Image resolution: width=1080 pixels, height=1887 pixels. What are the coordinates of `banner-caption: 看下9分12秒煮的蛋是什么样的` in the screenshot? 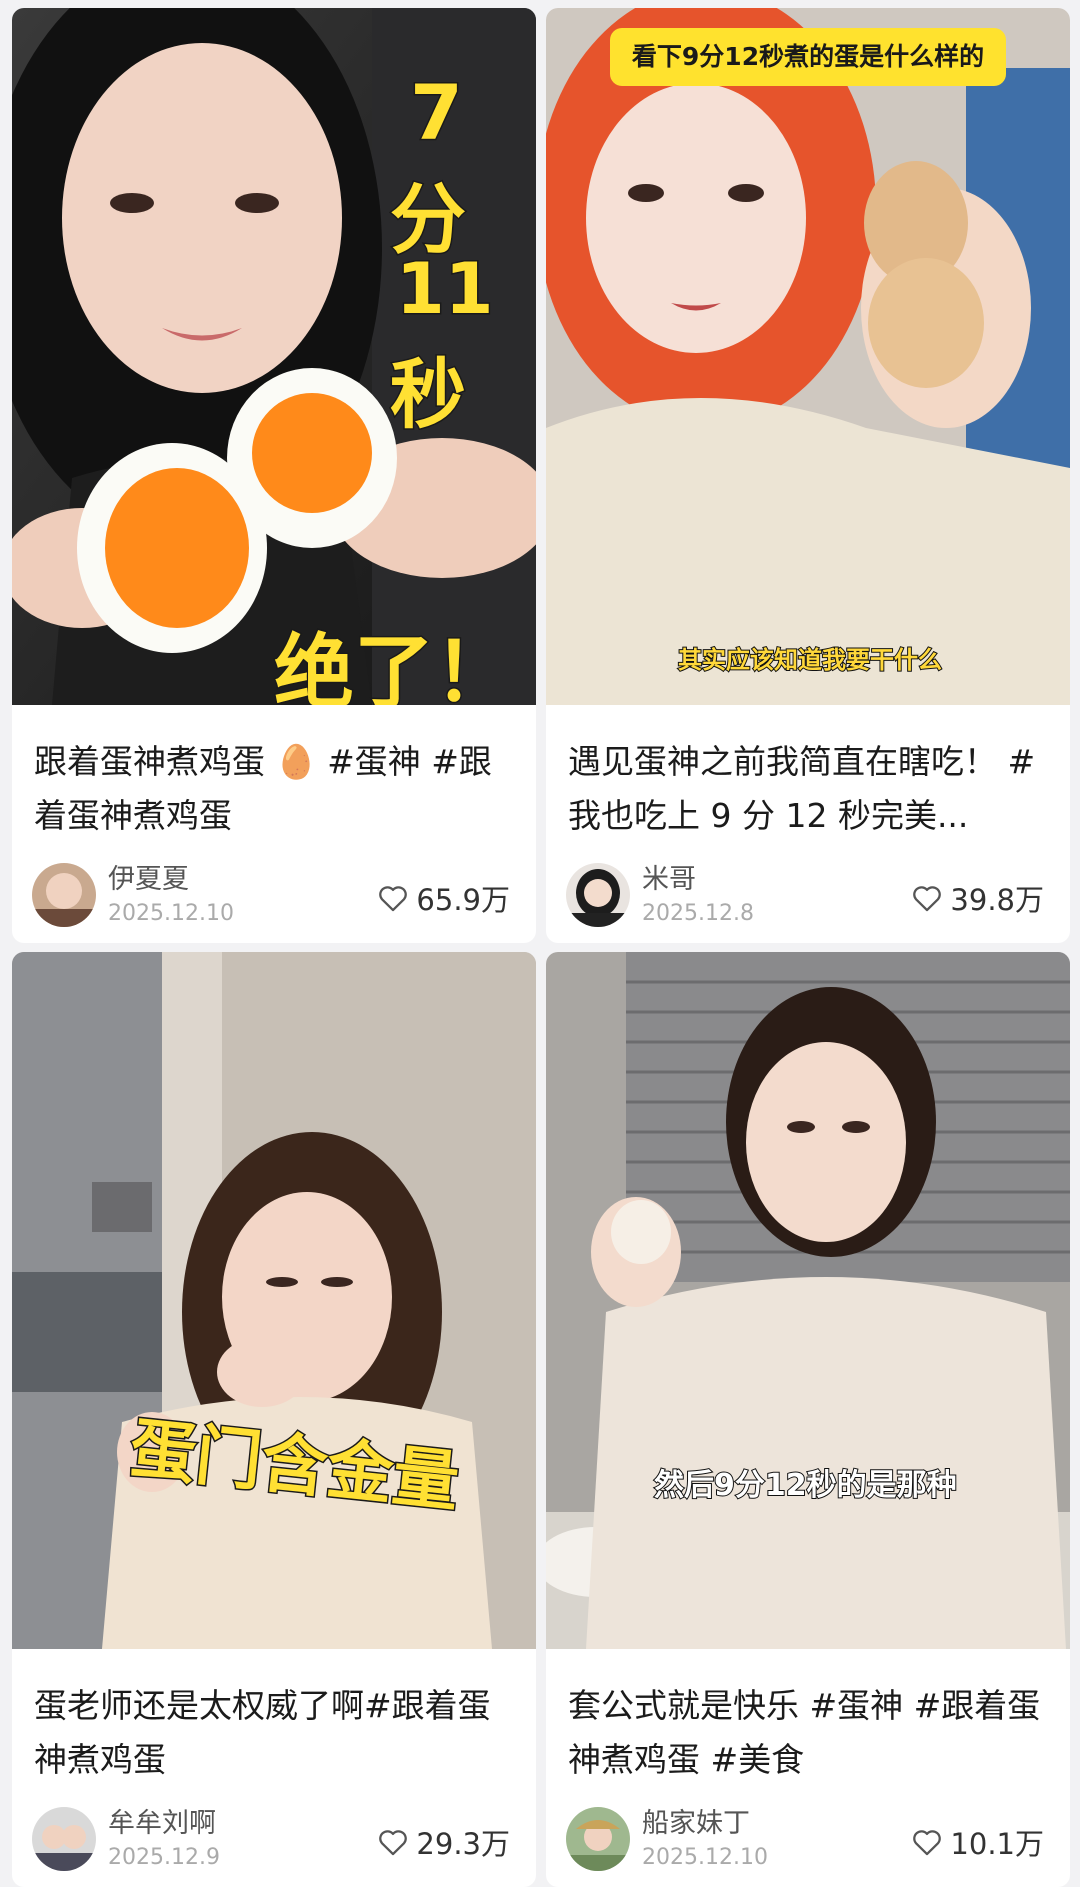 It's located at (808, 56).